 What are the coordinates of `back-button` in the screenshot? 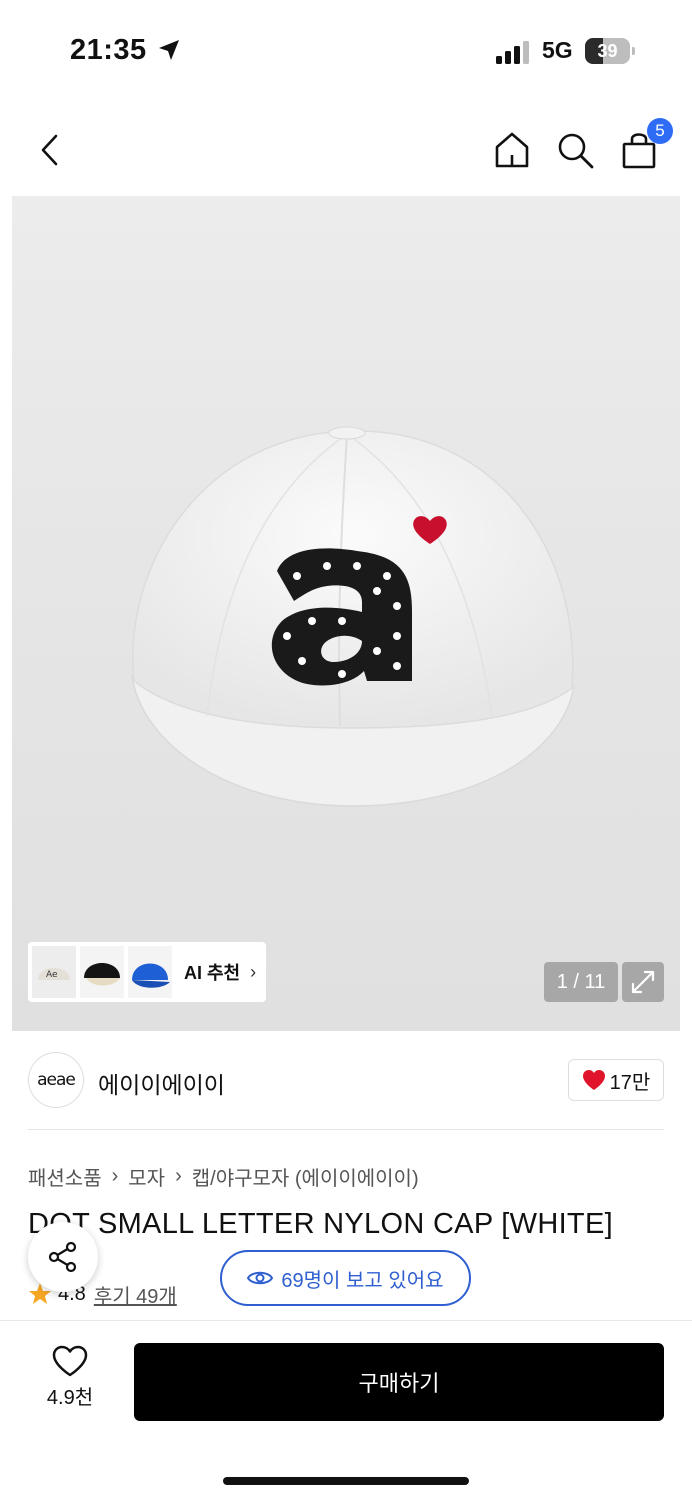 It's located at (50, 150).